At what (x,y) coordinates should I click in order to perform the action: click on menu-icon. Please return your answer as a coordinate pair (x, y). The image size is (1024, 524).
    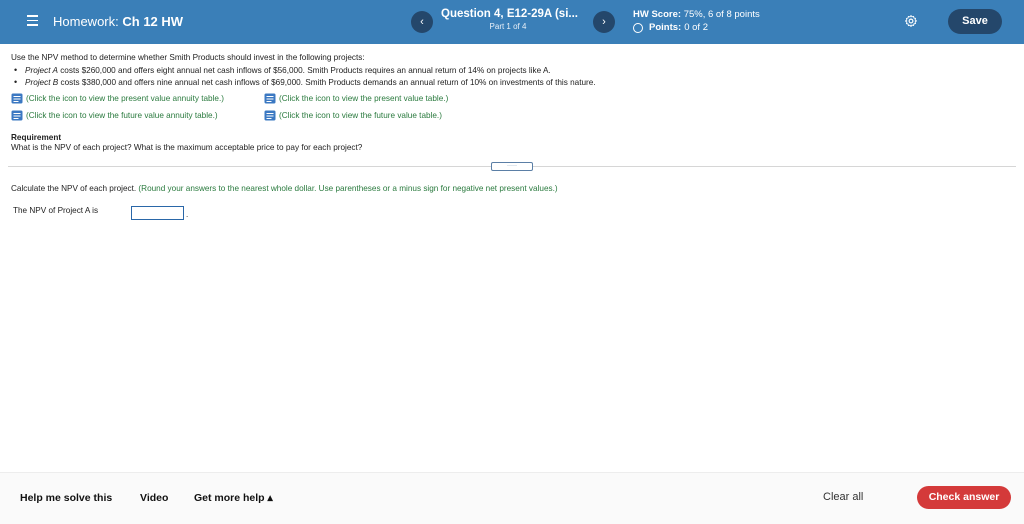
    Looking at the image, I should click on (32, 20).